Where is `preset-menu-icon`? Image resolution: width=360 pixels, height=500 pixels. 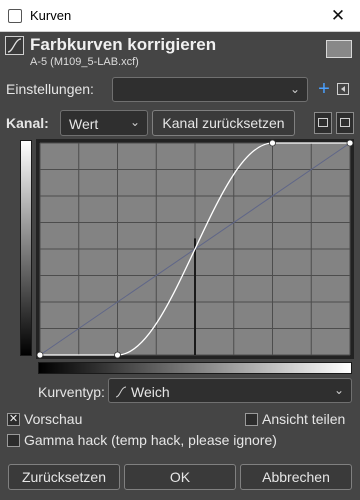 preset-menu-icon is located at coordinates (343, 89).